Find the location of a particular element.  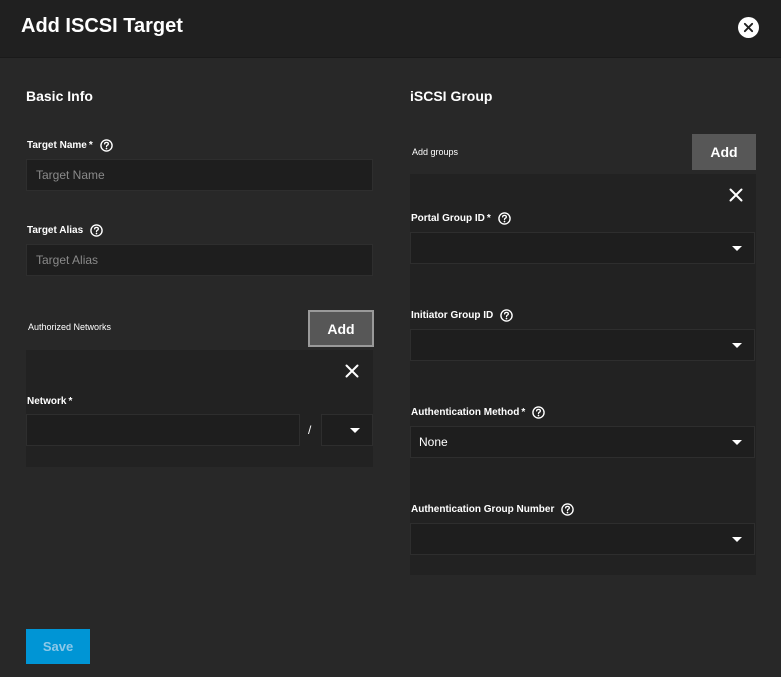

network-address-input is located at coordinates (163, 430).